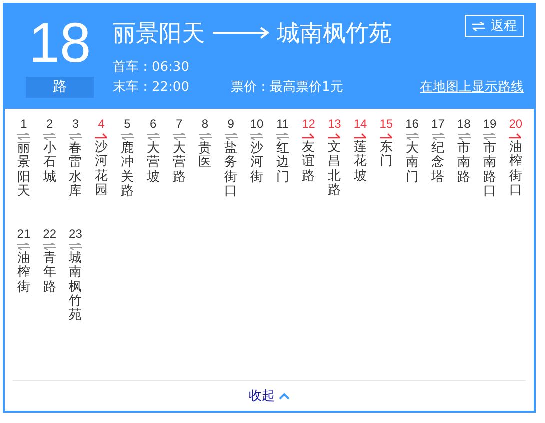 This screenshot has width=545, height=423. I want to click on stop-name: 红边门, so click(283, 163).